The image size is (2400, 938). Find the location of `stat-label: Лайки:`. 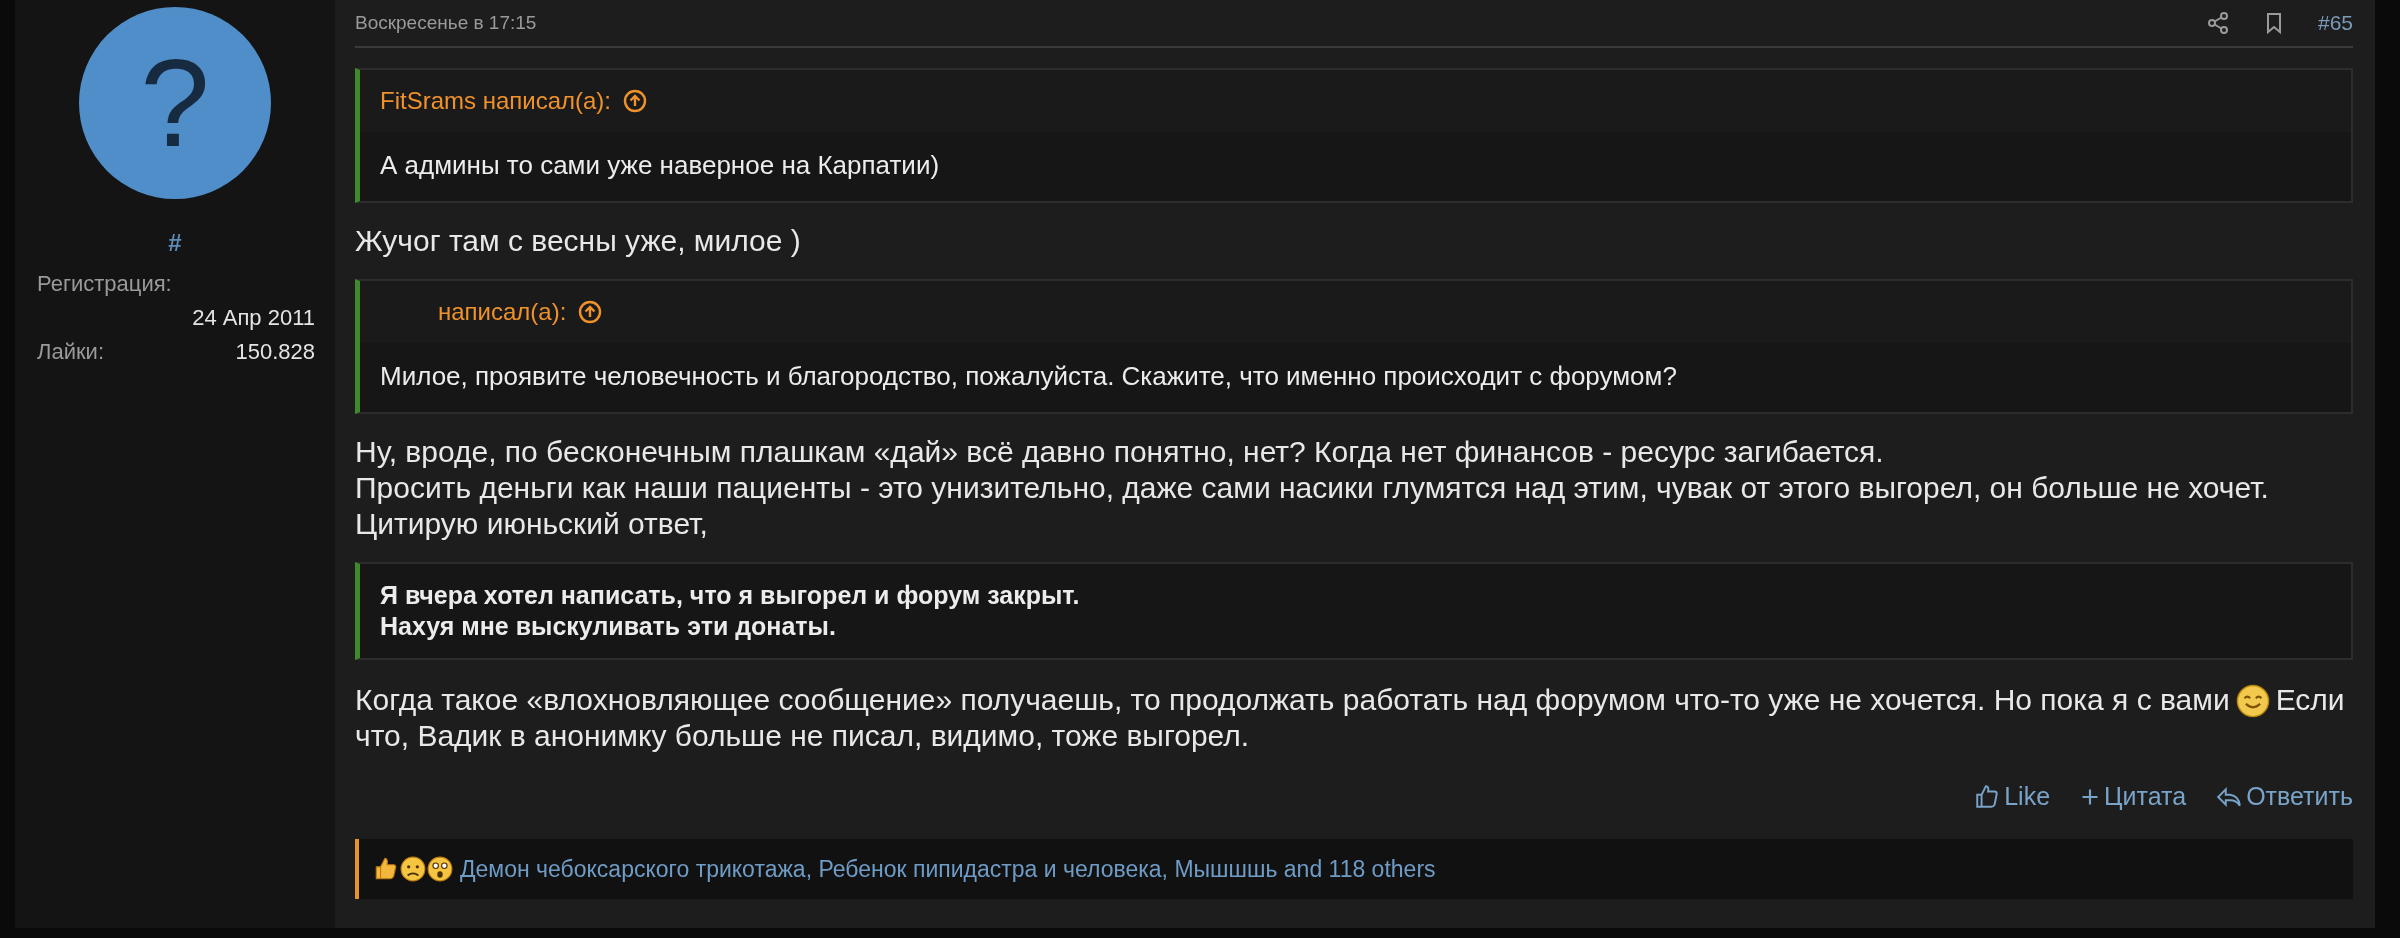

stat-label: Лайки: is located at coordinates (70, 352).